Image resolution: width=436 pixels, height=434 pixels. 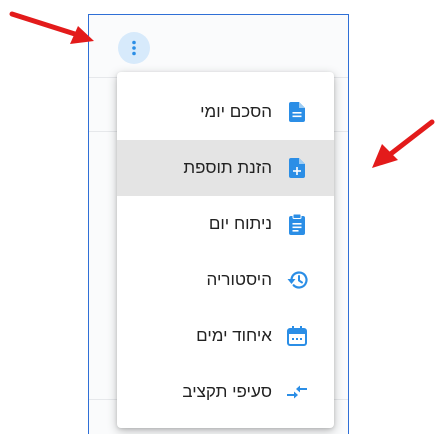 What do you see at coordinates (297, 336) in the screenshot?
I see `calendar-icon` at bounding box center [297, 336].